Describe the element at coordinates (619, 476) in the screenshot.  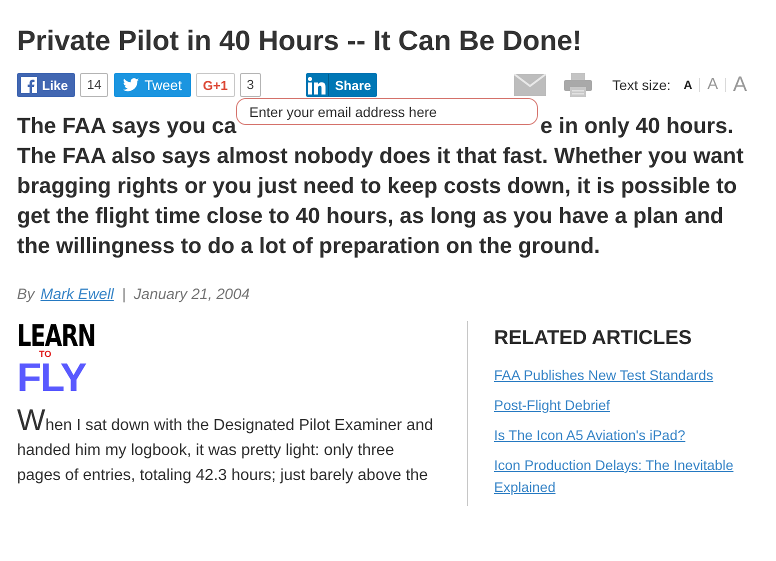
I see `related-article-link: Icon Production Delays: The Inevitable Explained` at that location.